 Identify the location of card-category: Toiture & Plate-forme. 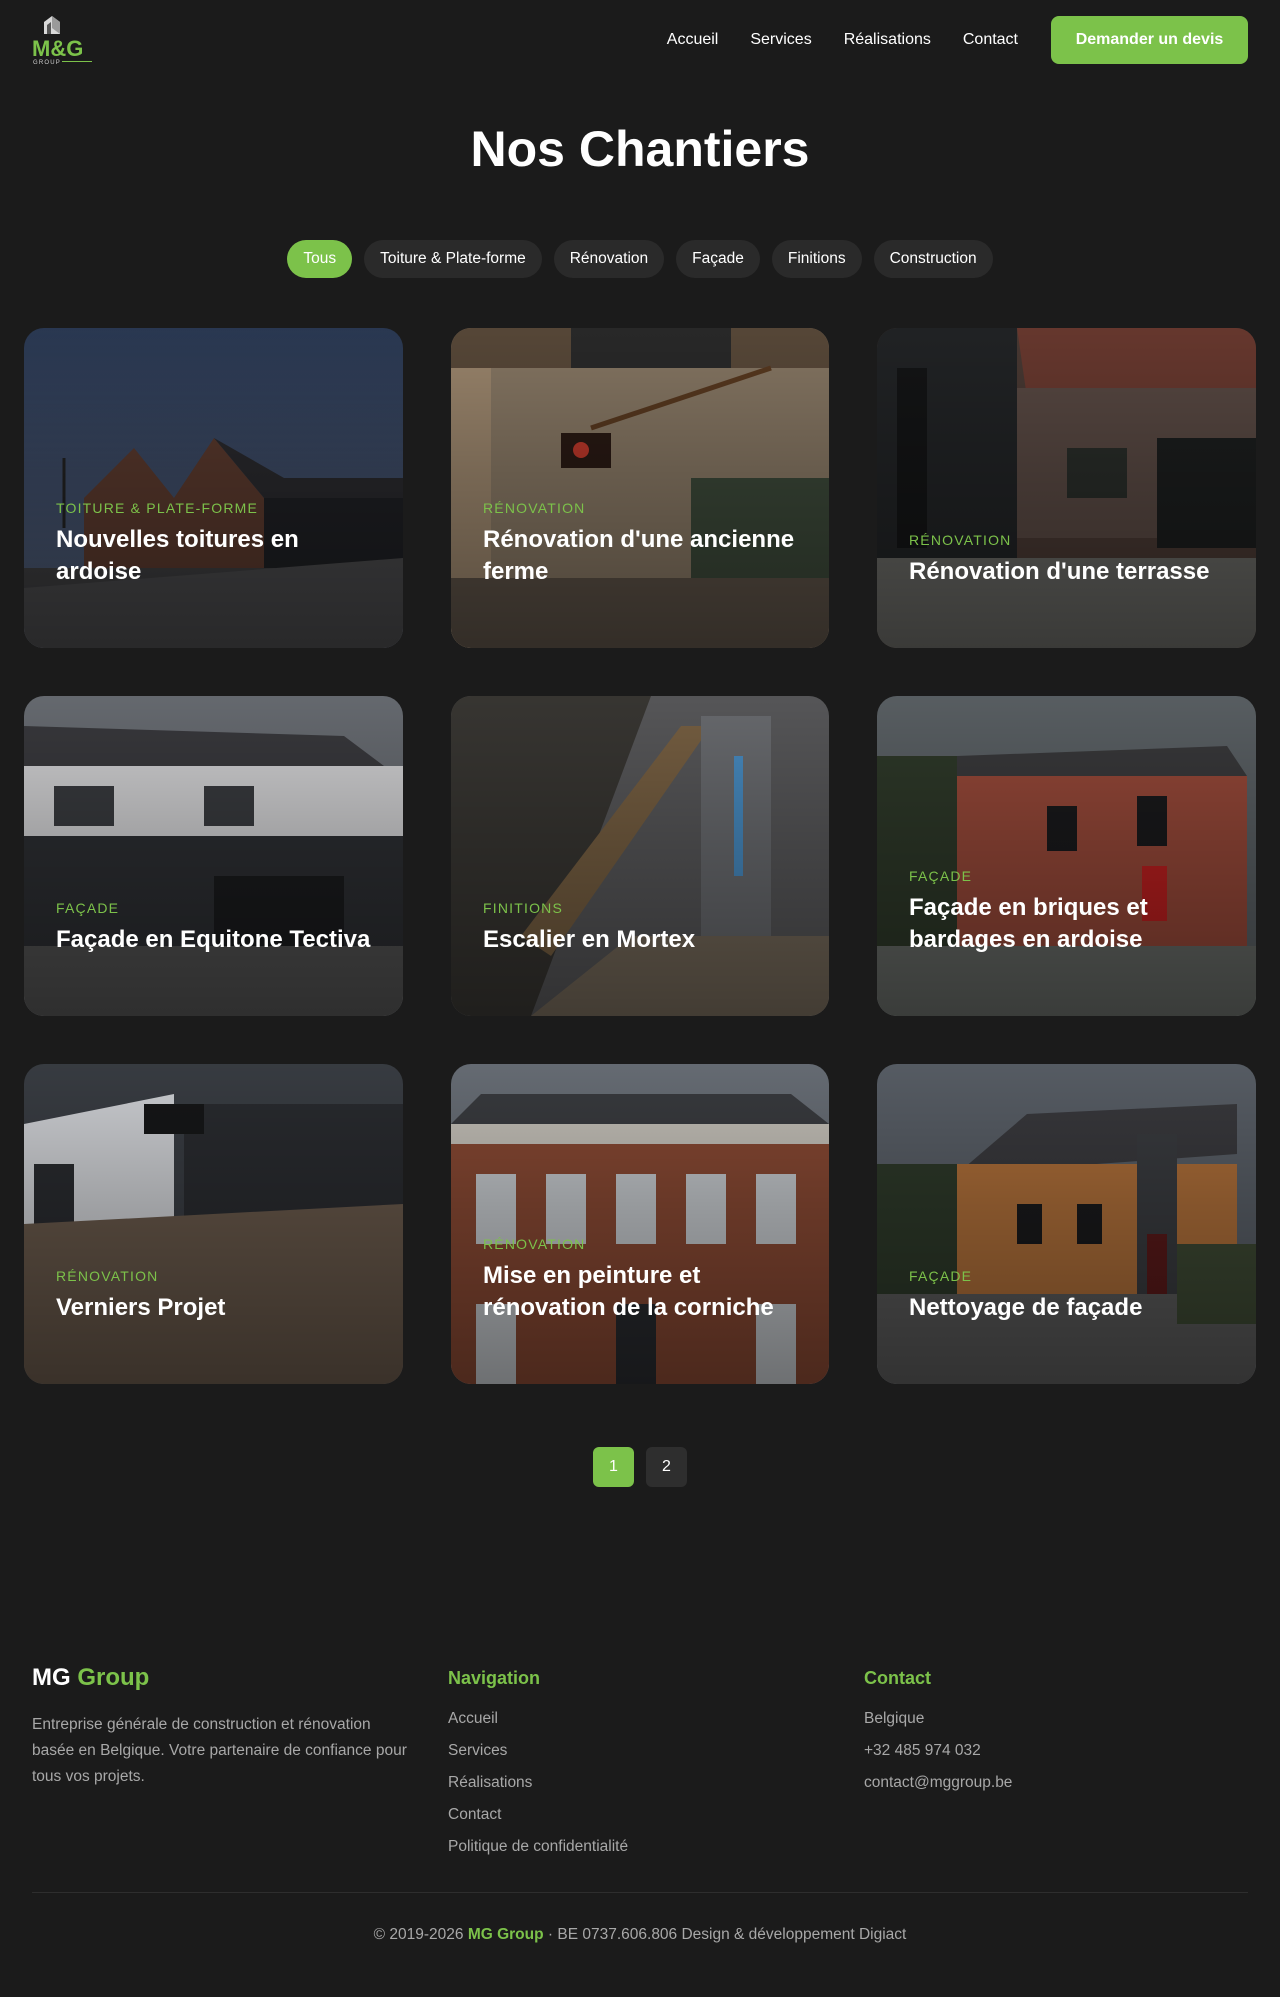
(157, 508).